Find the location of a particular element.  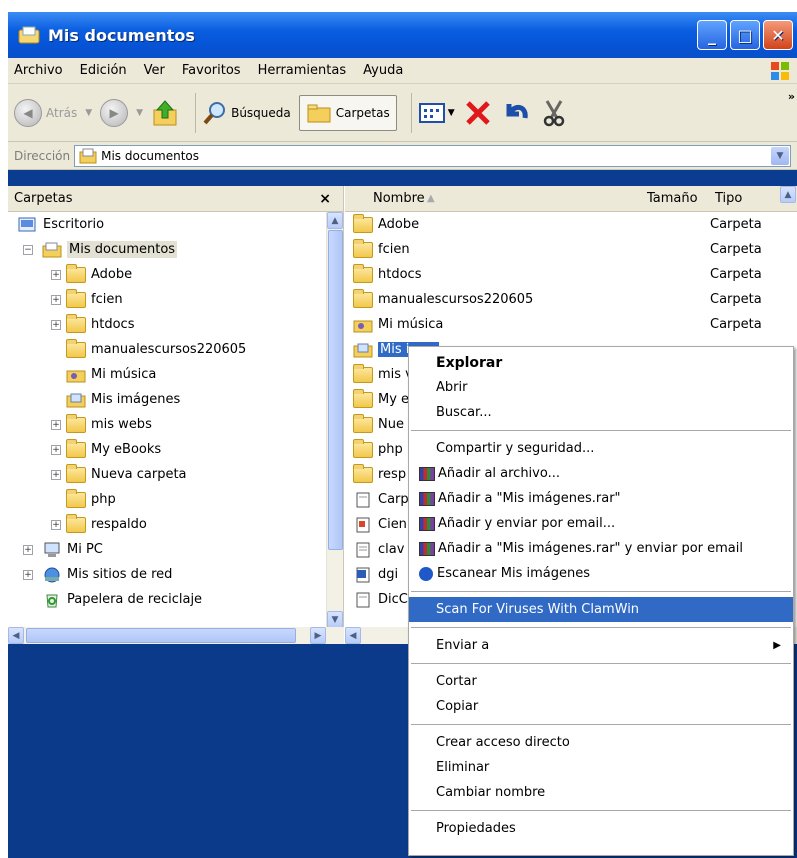

folders-icon is located at coordinates (319, 113).